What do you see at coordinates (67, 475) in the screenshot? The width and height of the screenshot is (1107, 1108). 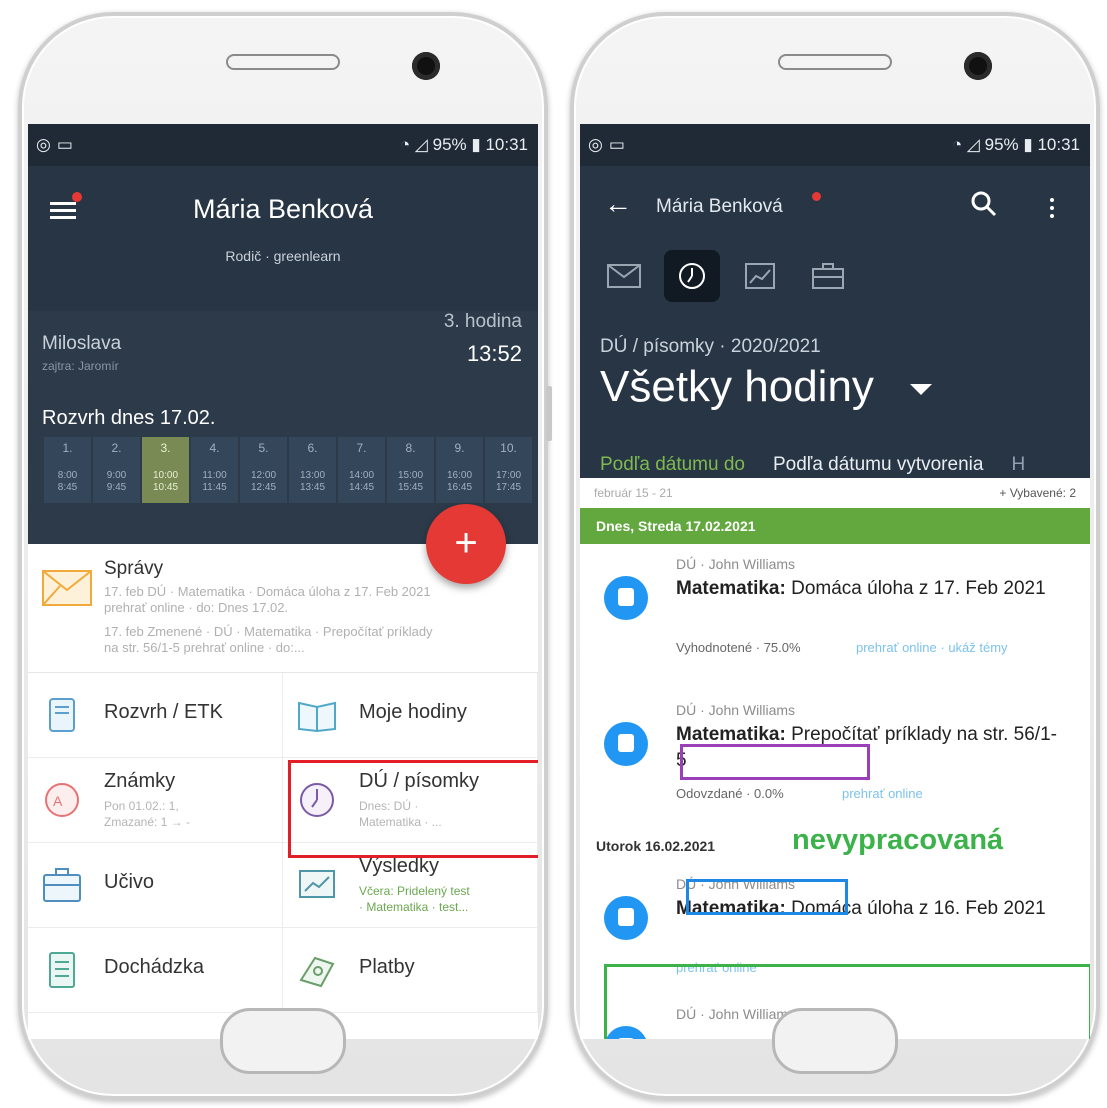 I see `lesson-start: 8:00` at bounding box center [67, 475].